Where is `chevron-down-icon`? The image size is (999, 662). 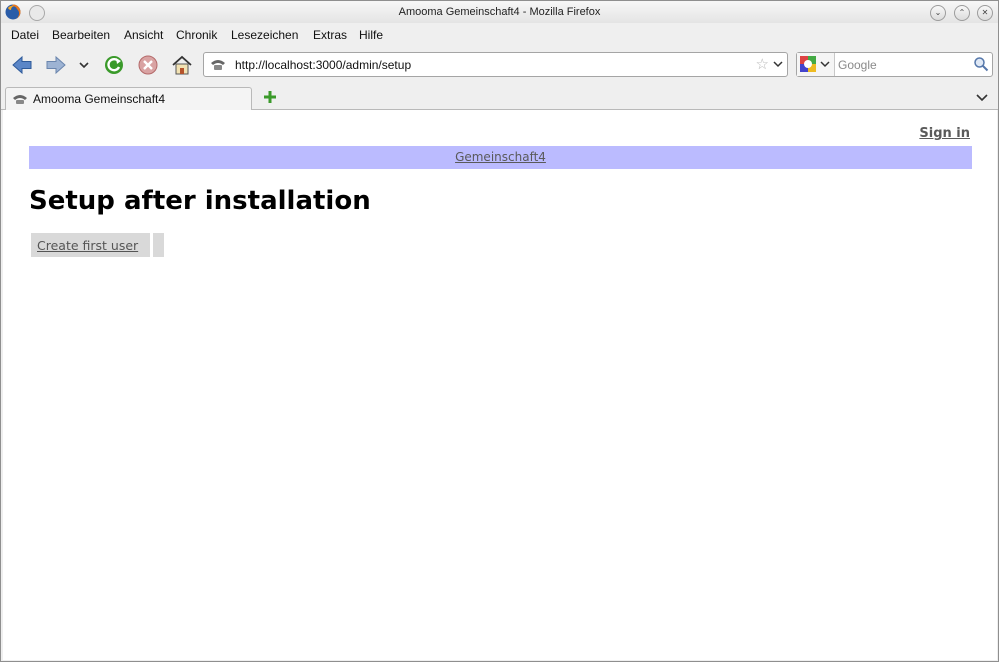
chevron-down-icon is located at coordinates (825, 64).